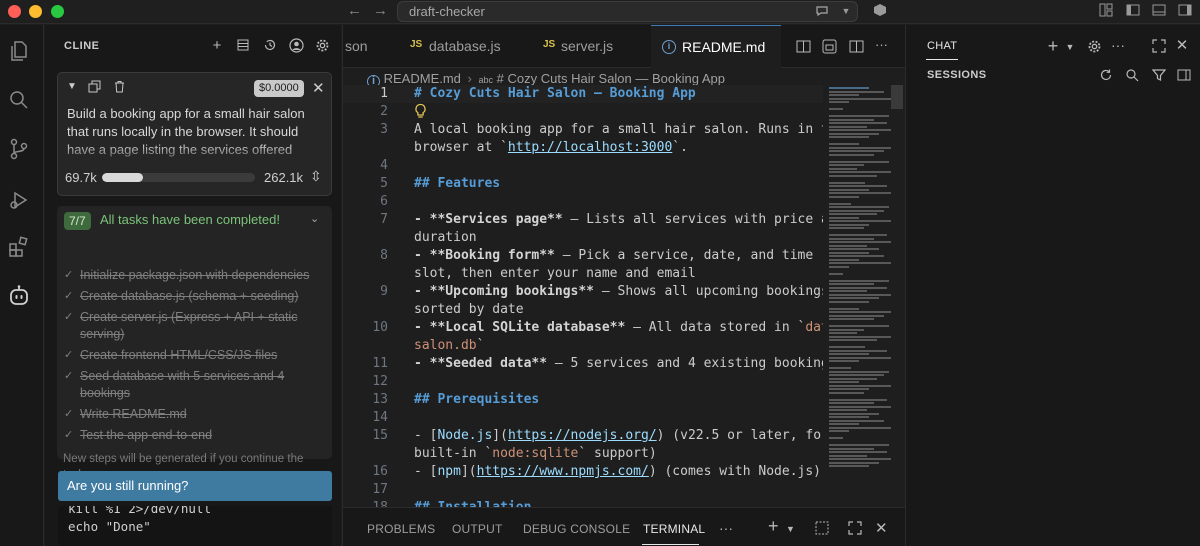 The image size is (1200, 546). What do you see at coordinates (94, 88) in the screenshot?
I see `copy-icon` at bounding box center [94, 88].